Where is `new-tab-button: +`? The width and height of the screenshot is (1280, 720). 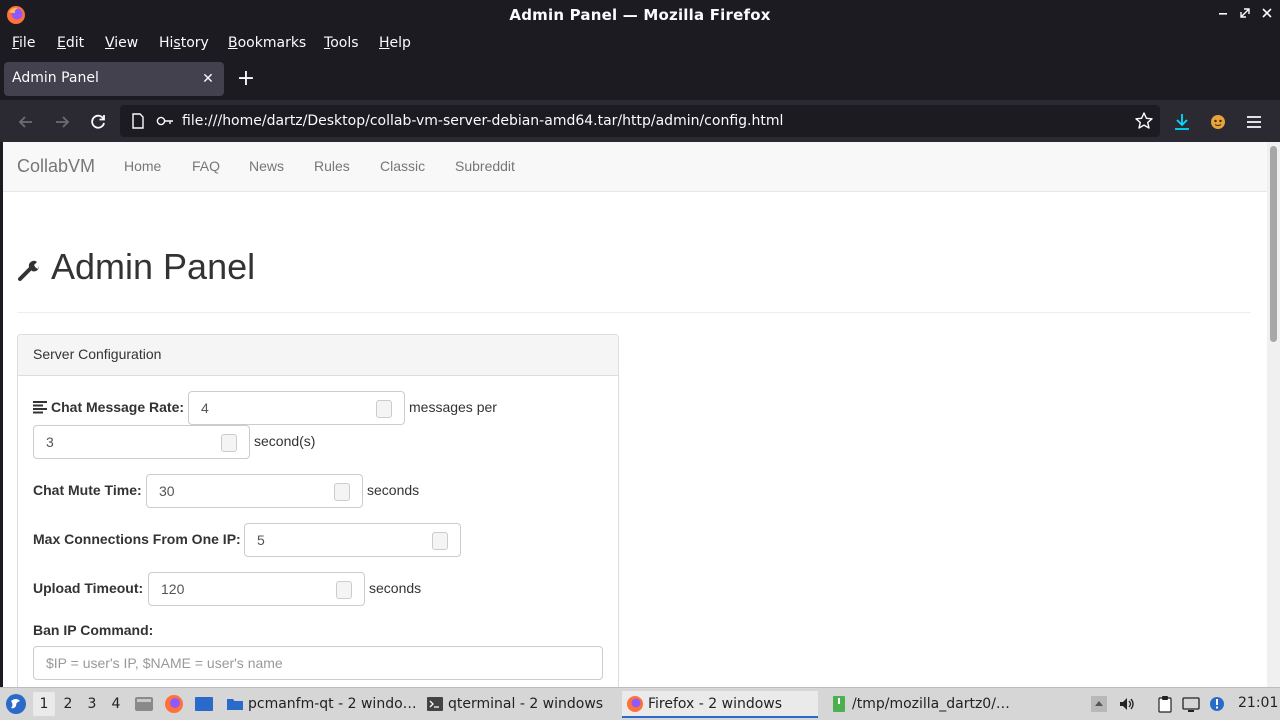
new-tab-button: + is located at coordinates (246, 80).